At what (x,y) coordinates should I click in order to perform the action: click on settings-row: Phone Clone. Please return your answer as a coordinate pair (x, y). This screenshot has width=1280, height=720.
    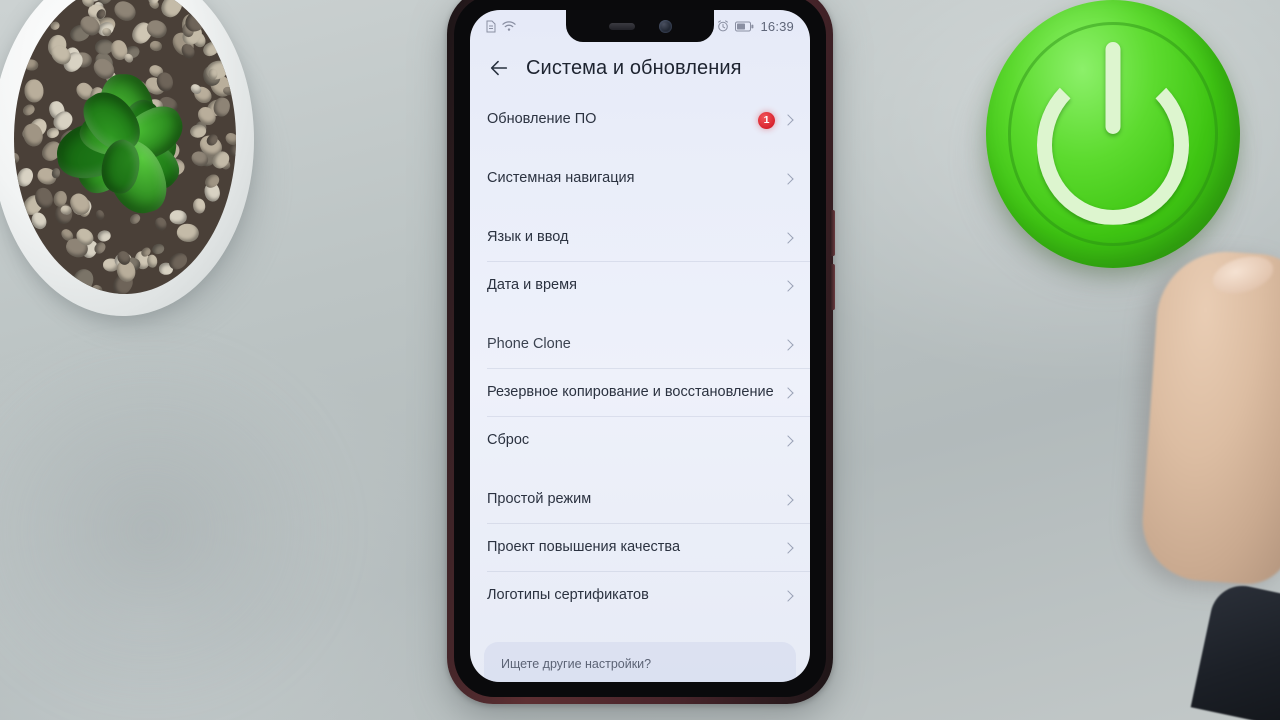
    Looking at the image, I should click on (640, 345).